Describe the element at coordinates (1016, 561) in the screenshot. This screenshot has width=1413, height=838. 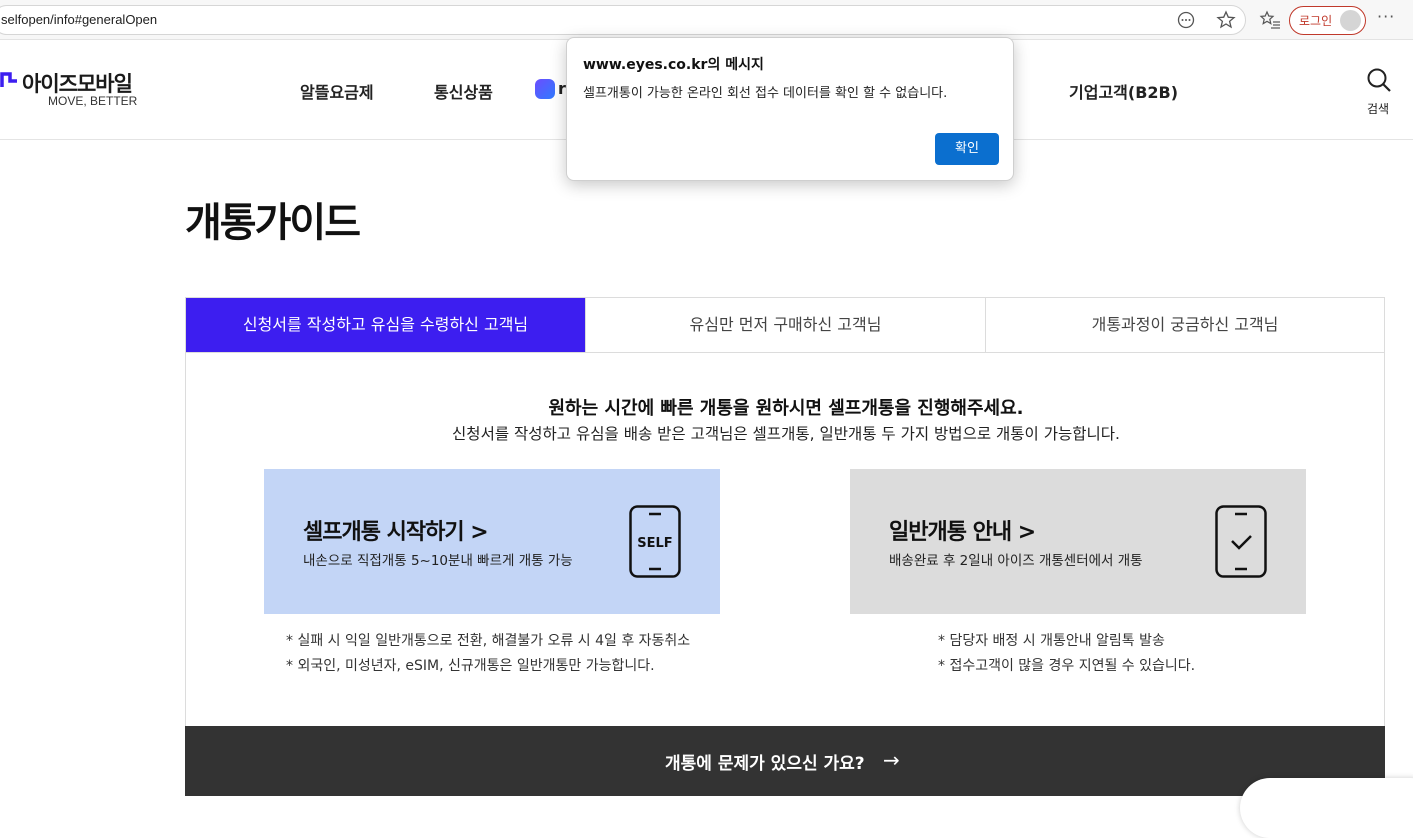
I see `general-card-desc: 배송완료 후 2일내 아이즈 개통센터에서 개통` at that location.